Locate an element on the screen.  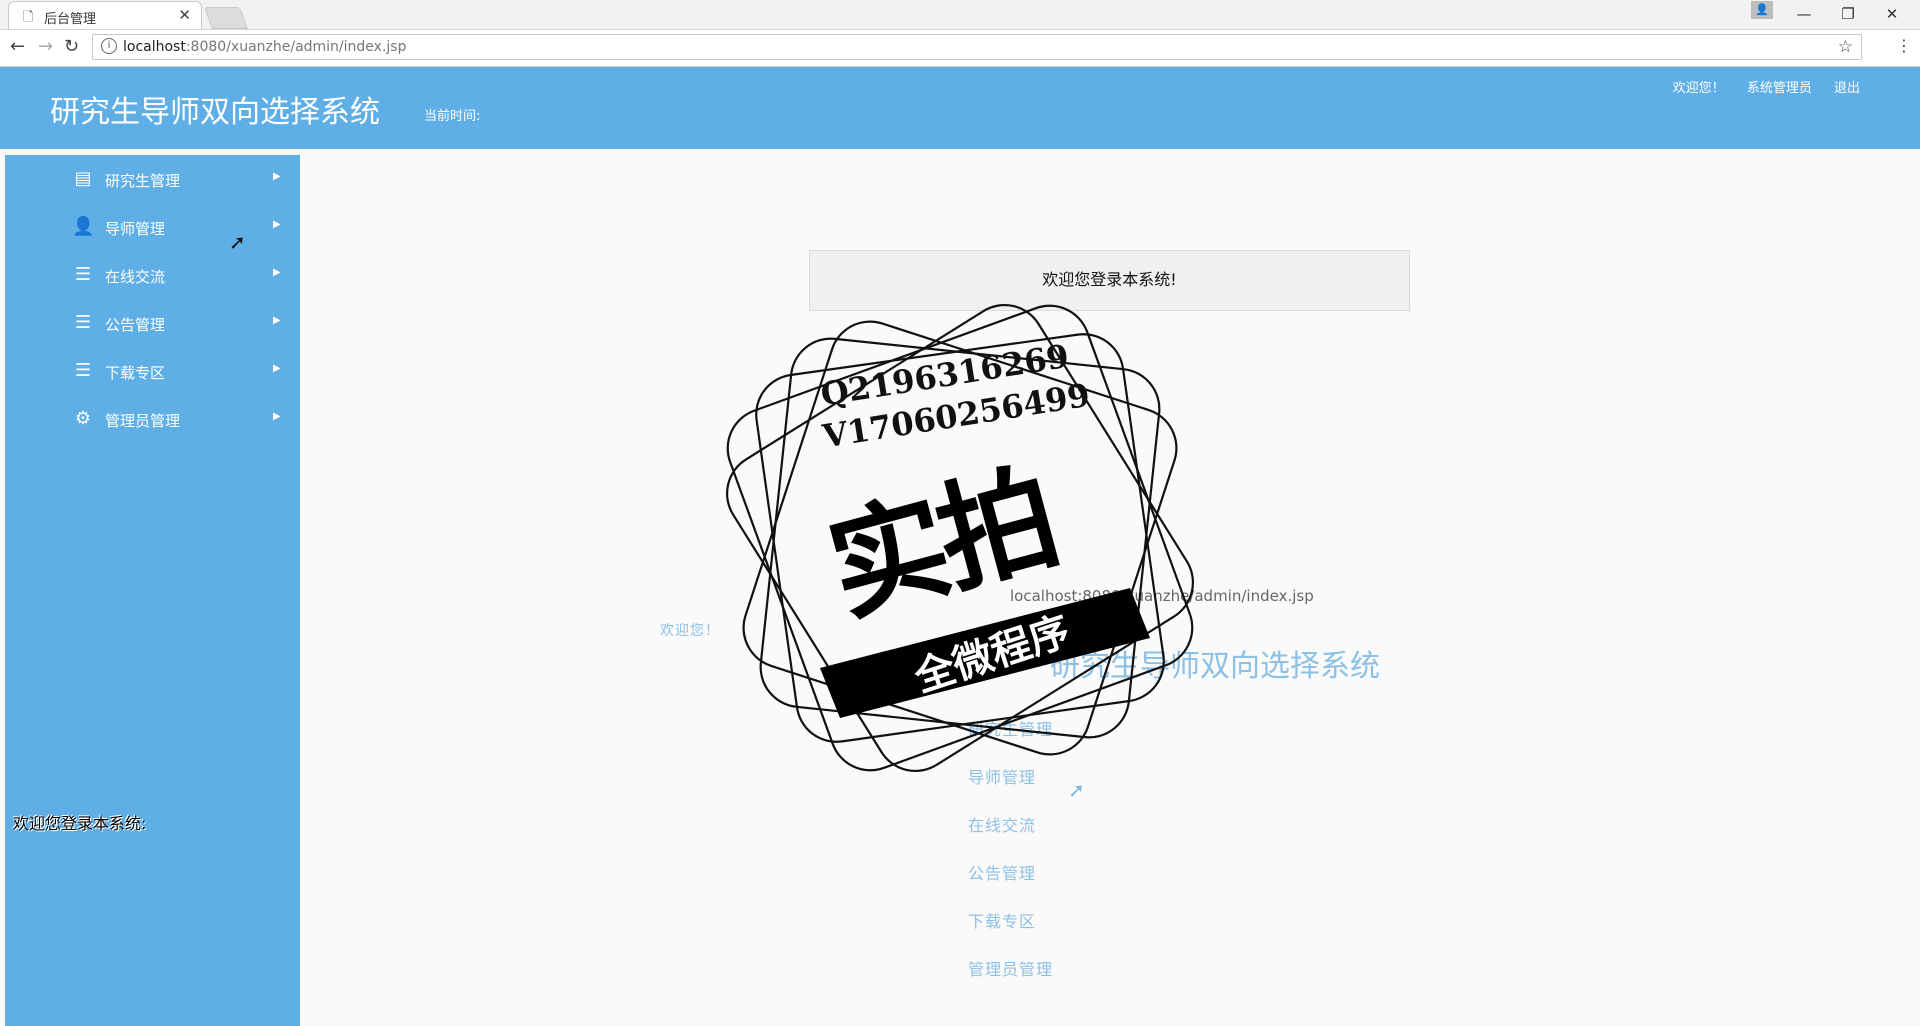
gear-icon: ⚙ is located at coordinates (83, 418).